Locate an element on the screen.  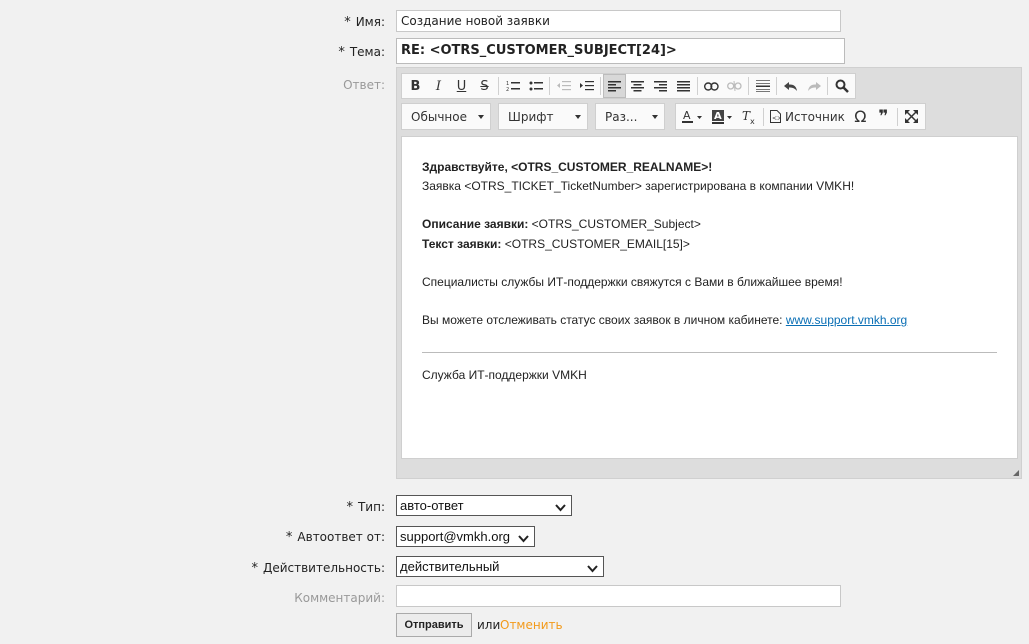
validity-label: * Действительность: is located at coordinates (318, 568).